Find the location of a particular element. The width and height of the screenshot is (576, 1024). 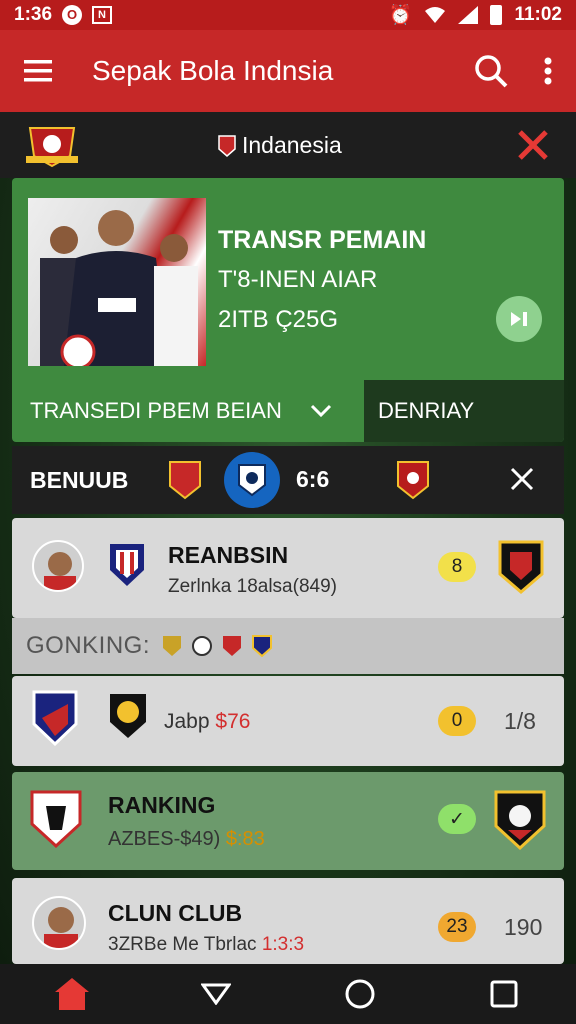

home-circle-icon is located at coordinates (360, 994).